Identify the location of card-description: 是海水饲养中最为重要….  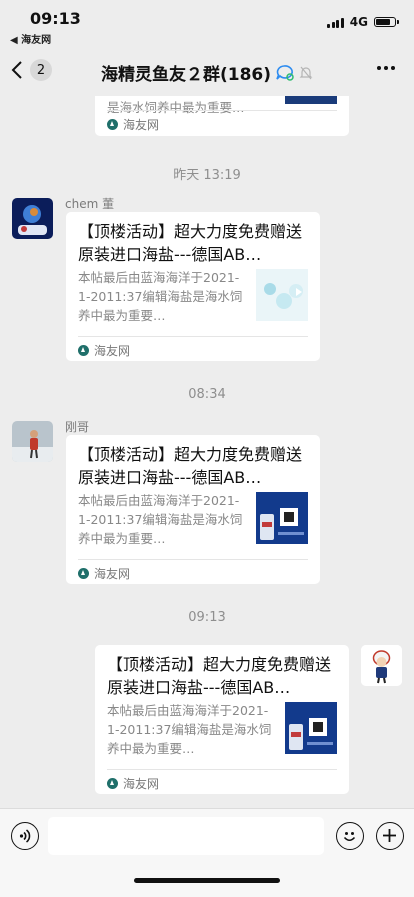
(176, 107).